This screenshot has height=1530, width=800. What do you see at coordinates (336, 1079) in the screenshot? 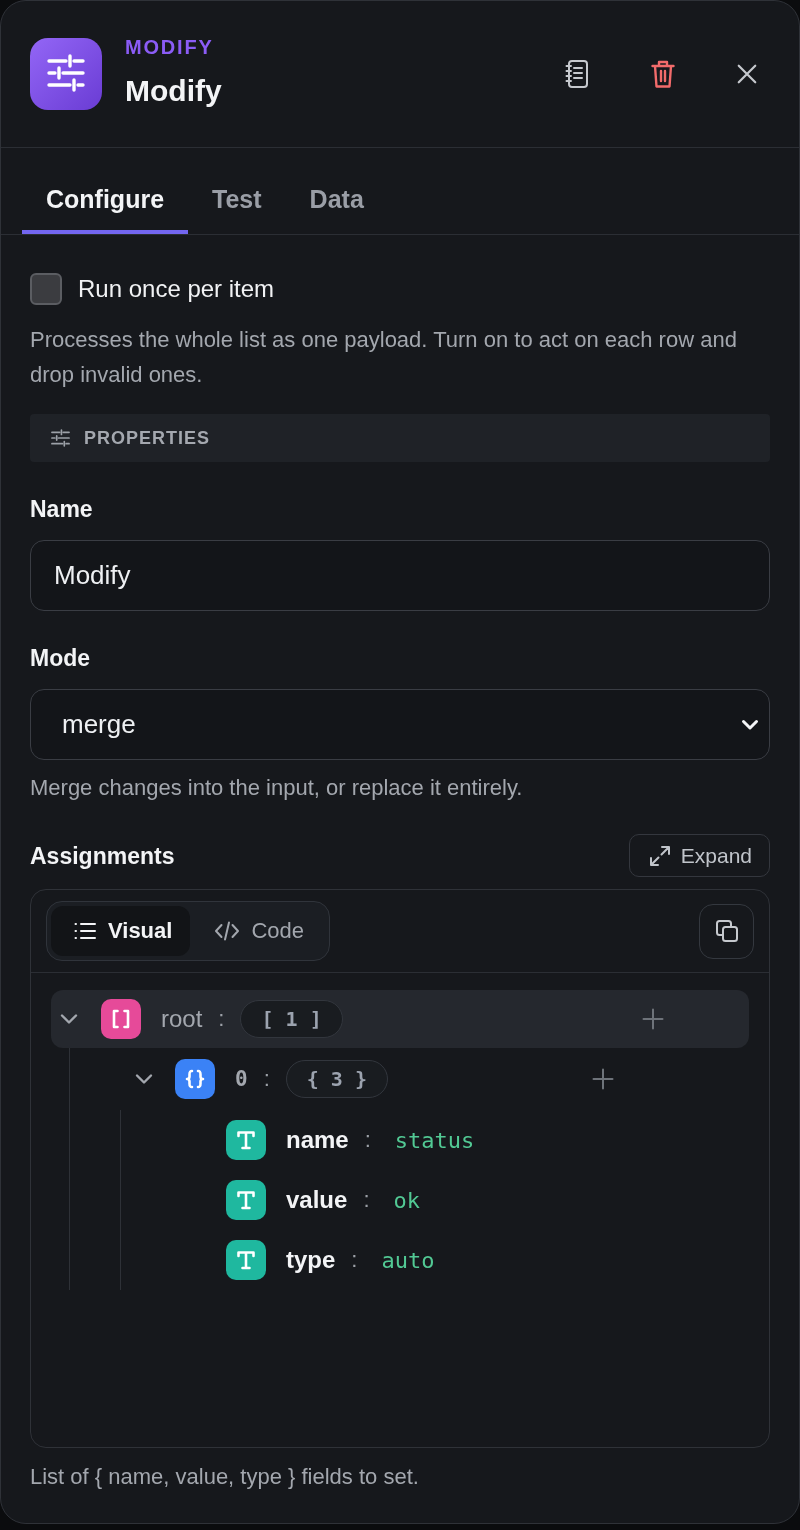
I see `child-count: { 3 }` at bounding box center [336, 1079].